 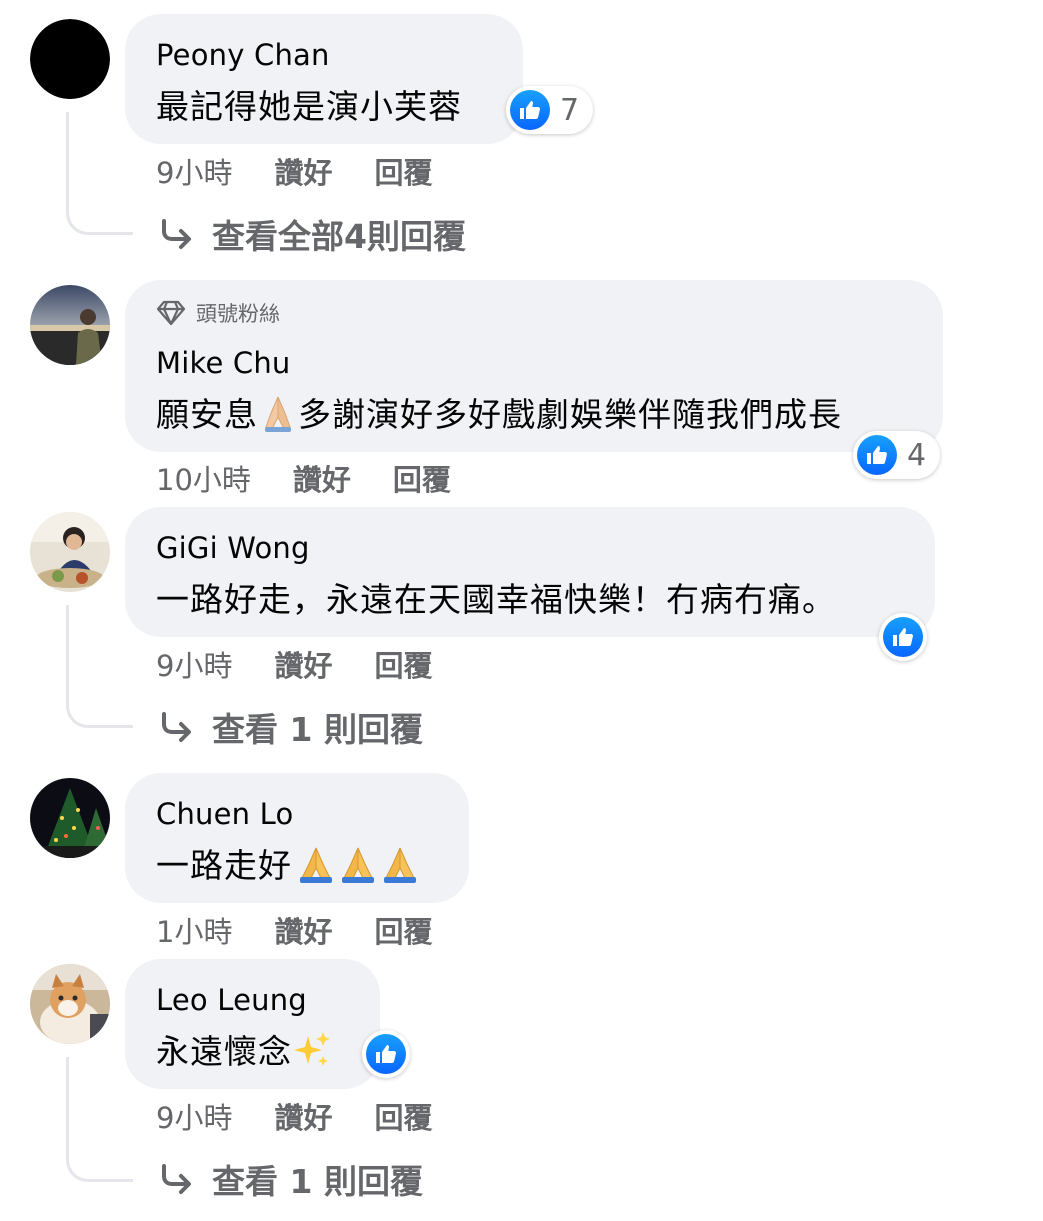 I want to click on comment-text: 願安息 多謝演好多好戲劇娛樂伴隨我們成長, so click(x=499, y=414).